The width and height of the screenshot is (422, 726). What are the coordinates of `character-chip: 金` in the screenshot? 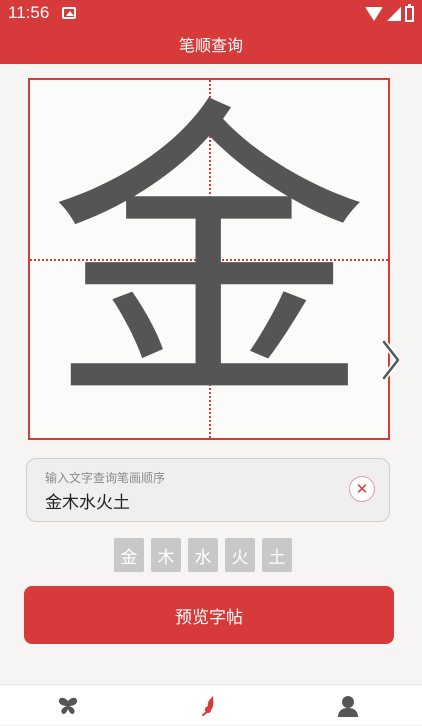 It's located at (129, 555).